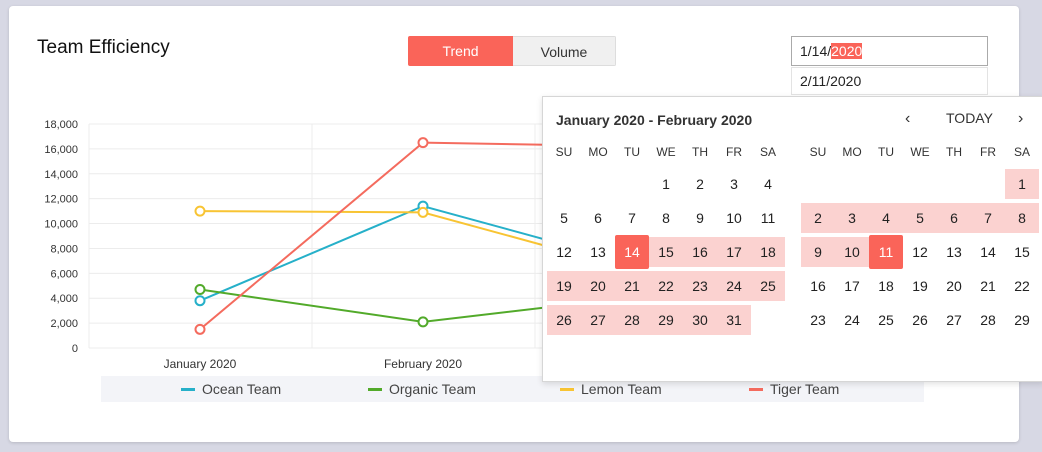  Describe the element at coordinates (200, 364) in the screenshot. I see `x-tick-label: January 2020` at that location.